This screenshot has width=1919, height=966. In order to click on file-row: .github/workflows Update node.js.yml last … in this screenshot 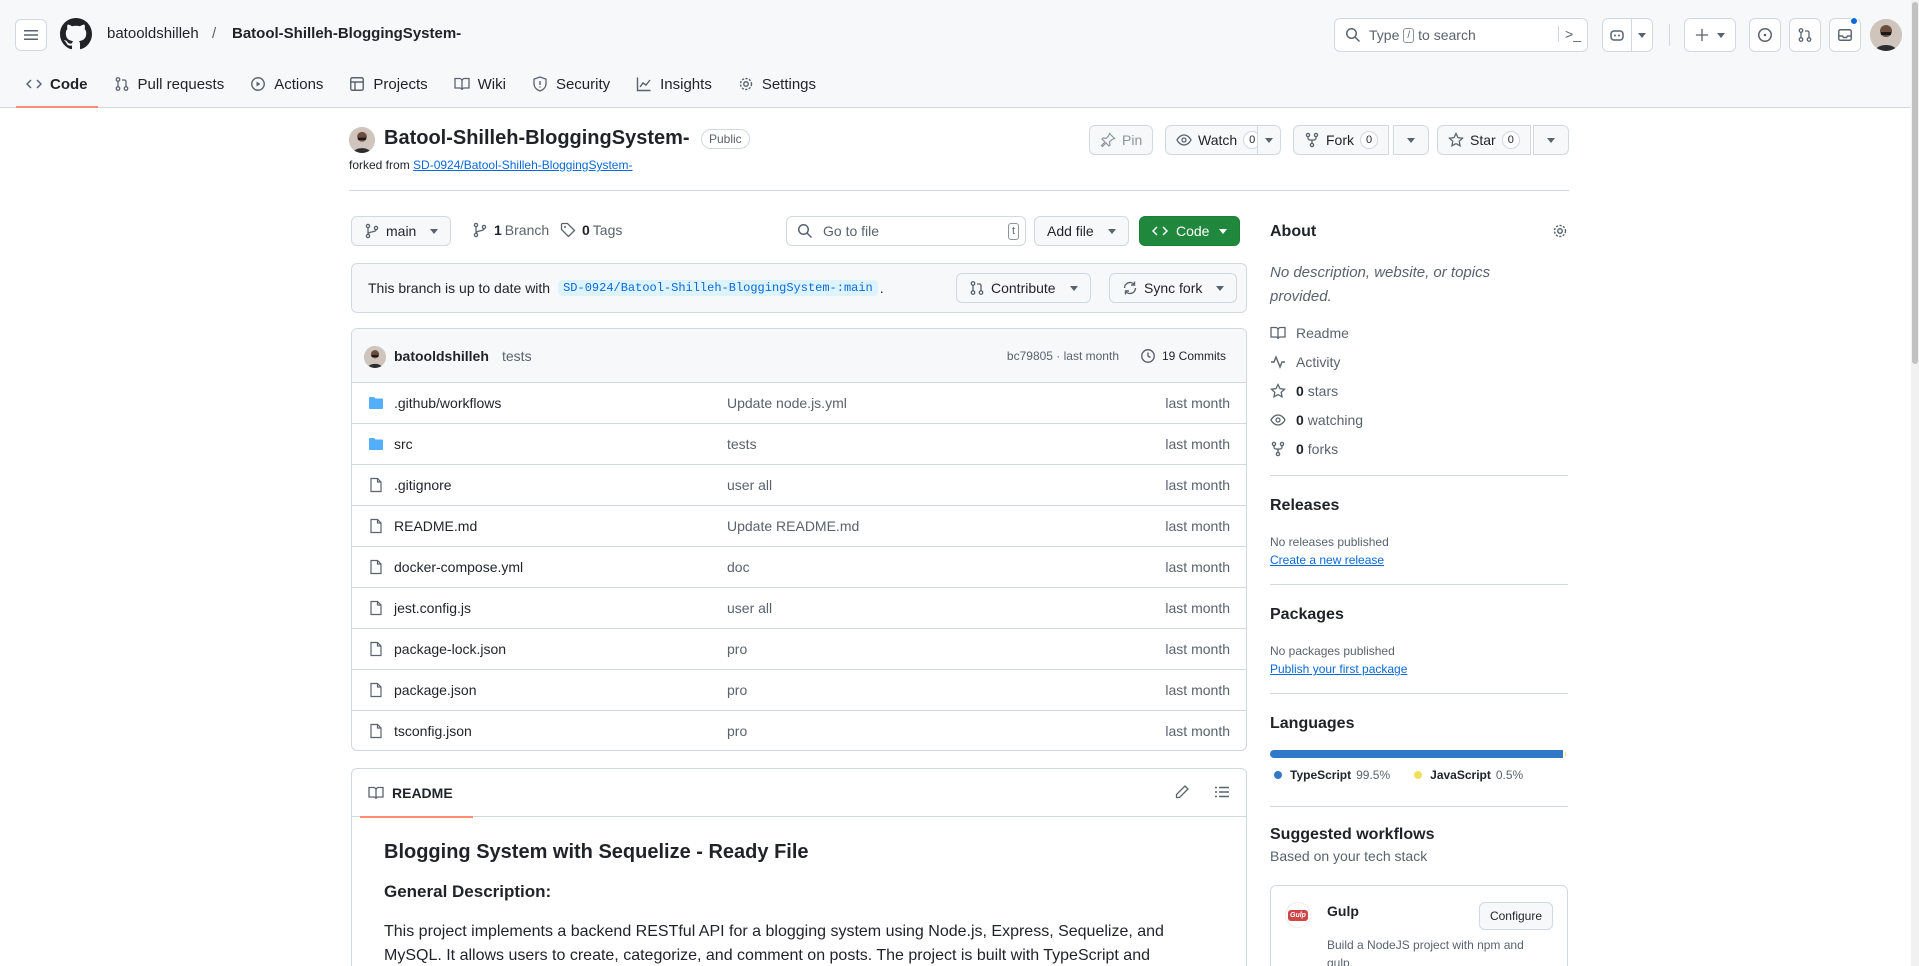, I will do `click(799, 403)`.